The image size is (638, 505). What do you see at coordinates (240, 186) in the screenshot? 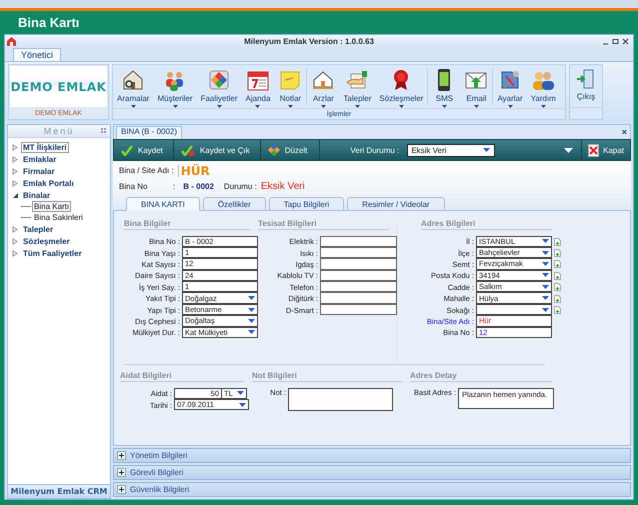
I see `field-label: Durumu :` at bounding box center [240, 186].